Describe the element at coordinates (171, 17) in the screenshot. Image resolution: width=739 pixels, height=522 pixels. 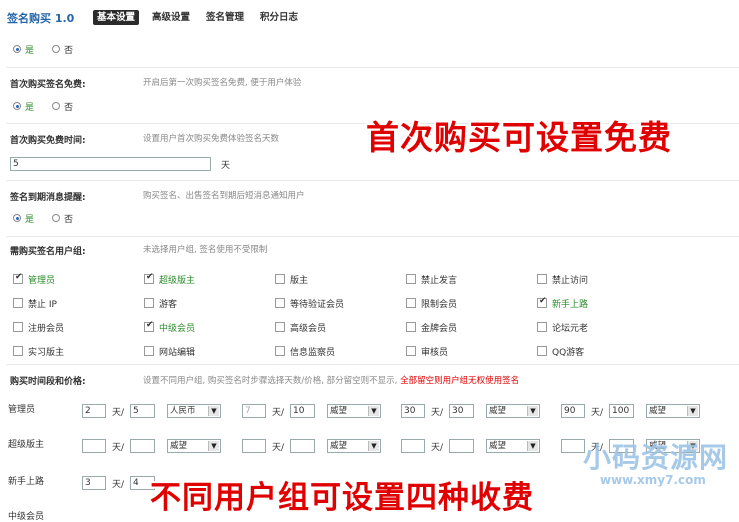
I see `tab-advanced-settings: 高级设置` at that location.